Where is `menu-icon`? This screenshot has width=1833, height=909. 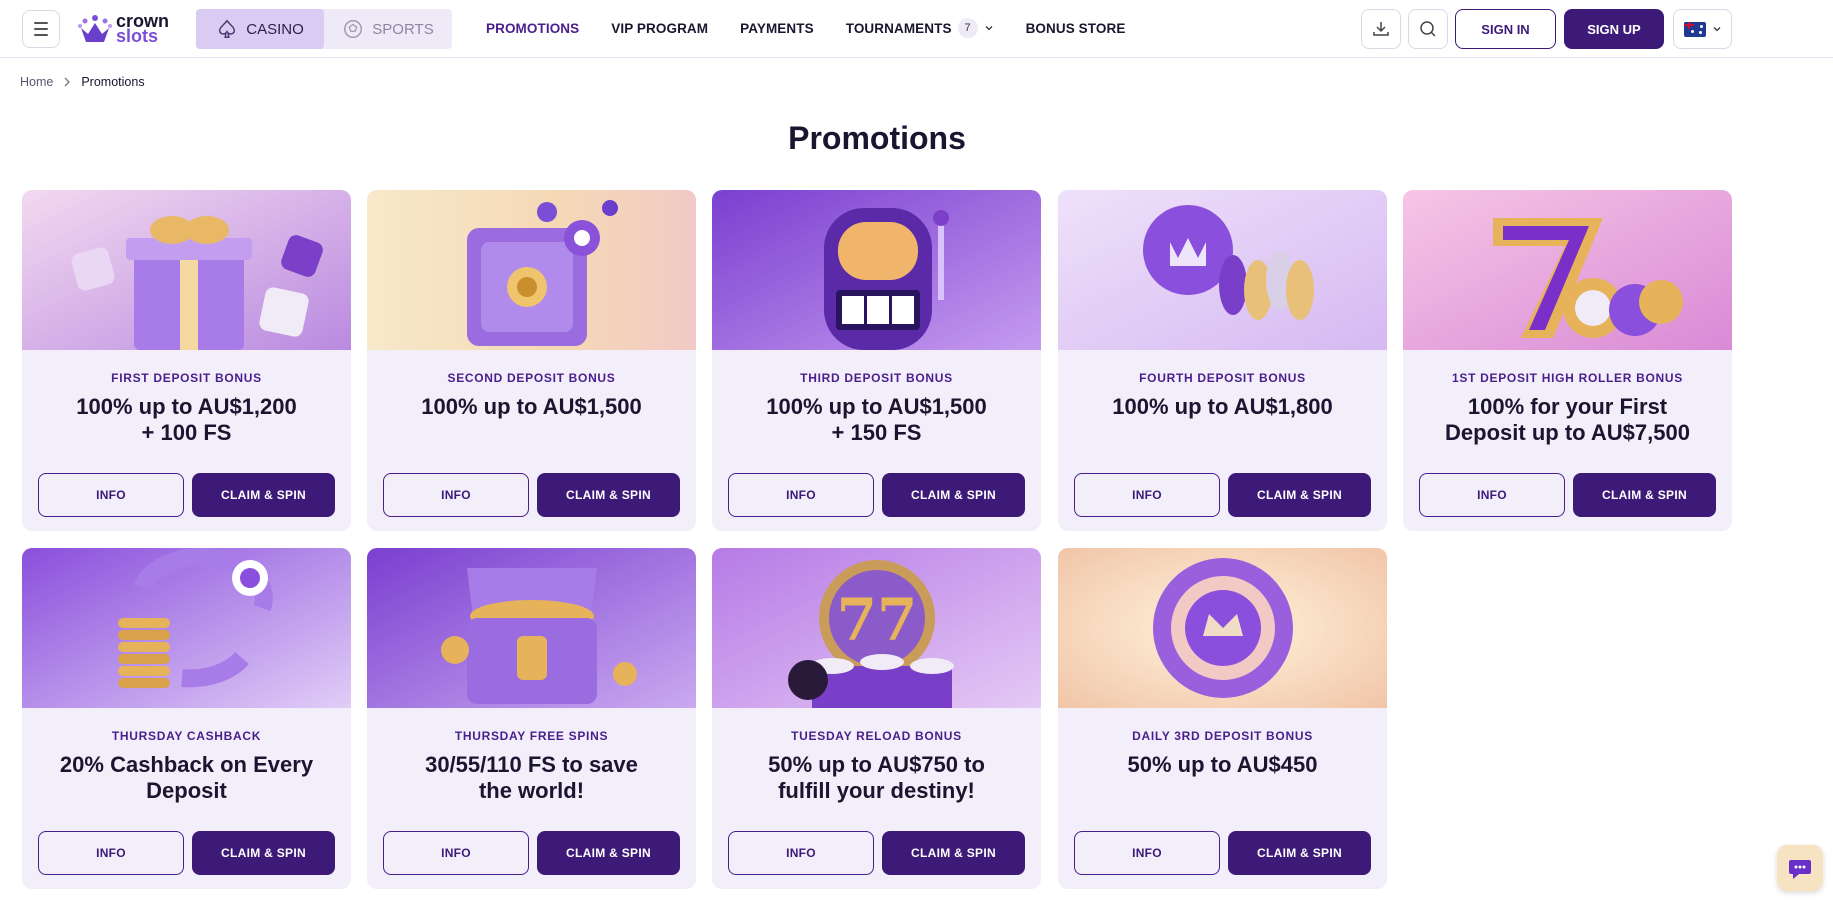 menu-icon is located at coordinates (41, 29).